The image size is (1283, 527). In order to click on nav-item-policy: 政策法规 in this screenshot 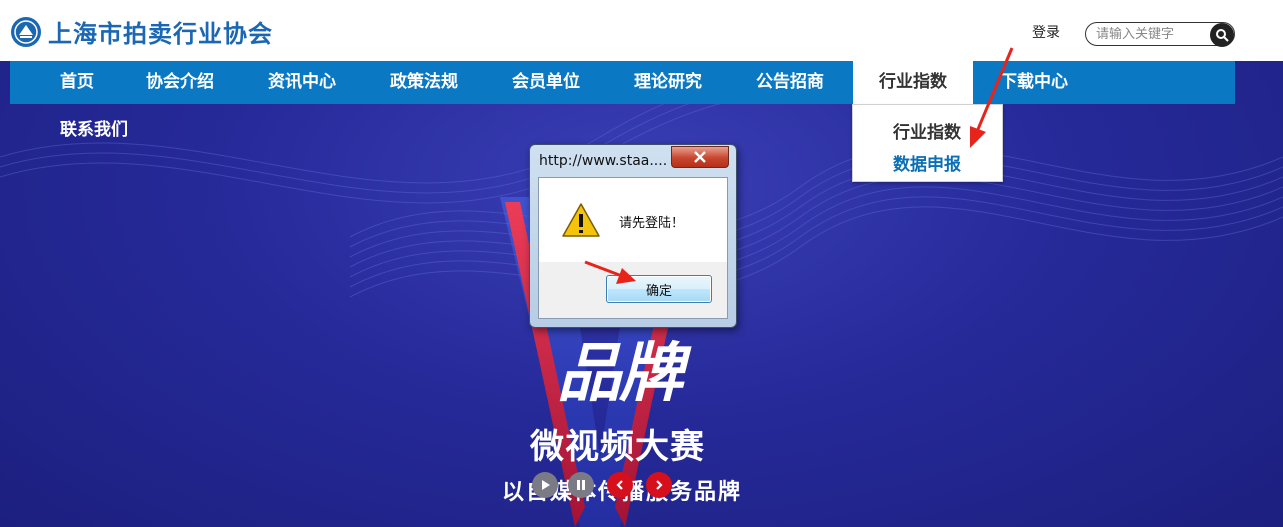, I will do `click(424, 82)`.